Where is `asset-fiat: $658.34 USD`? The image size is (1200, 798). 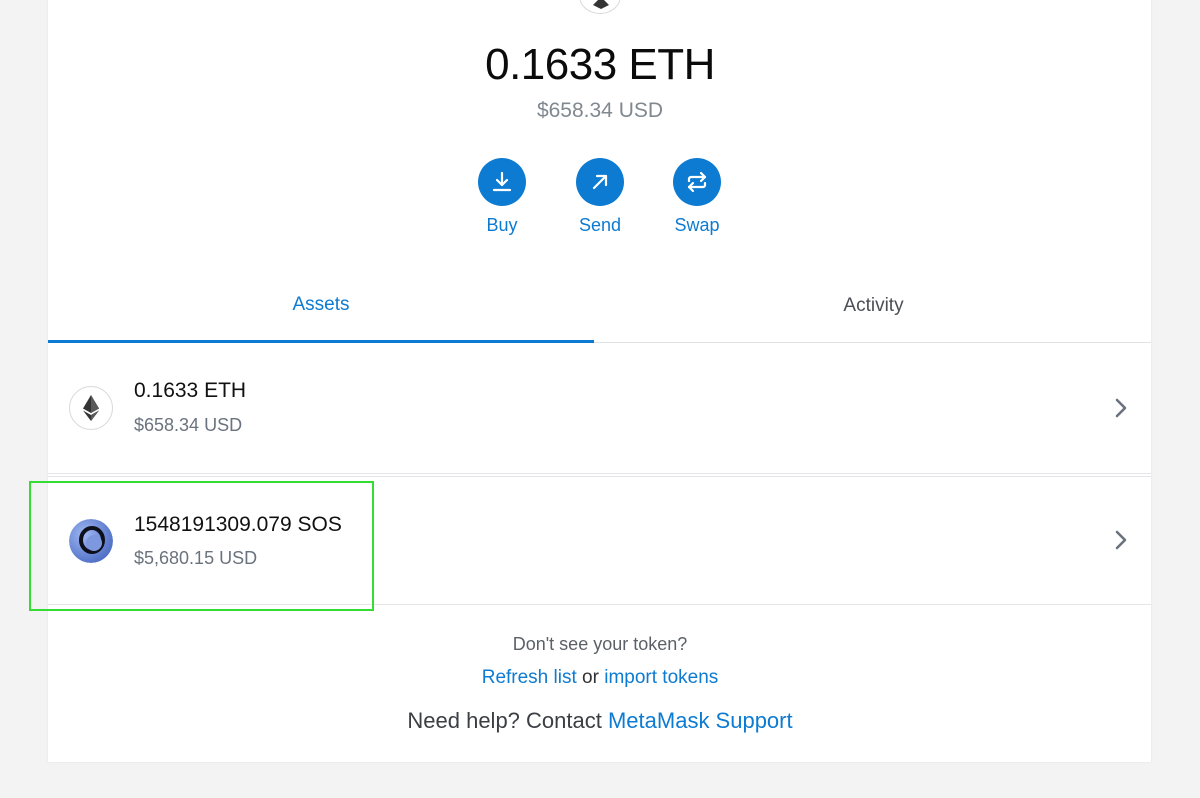
asset-fiat: $658.34 USD is located at coordinates (188, 425).